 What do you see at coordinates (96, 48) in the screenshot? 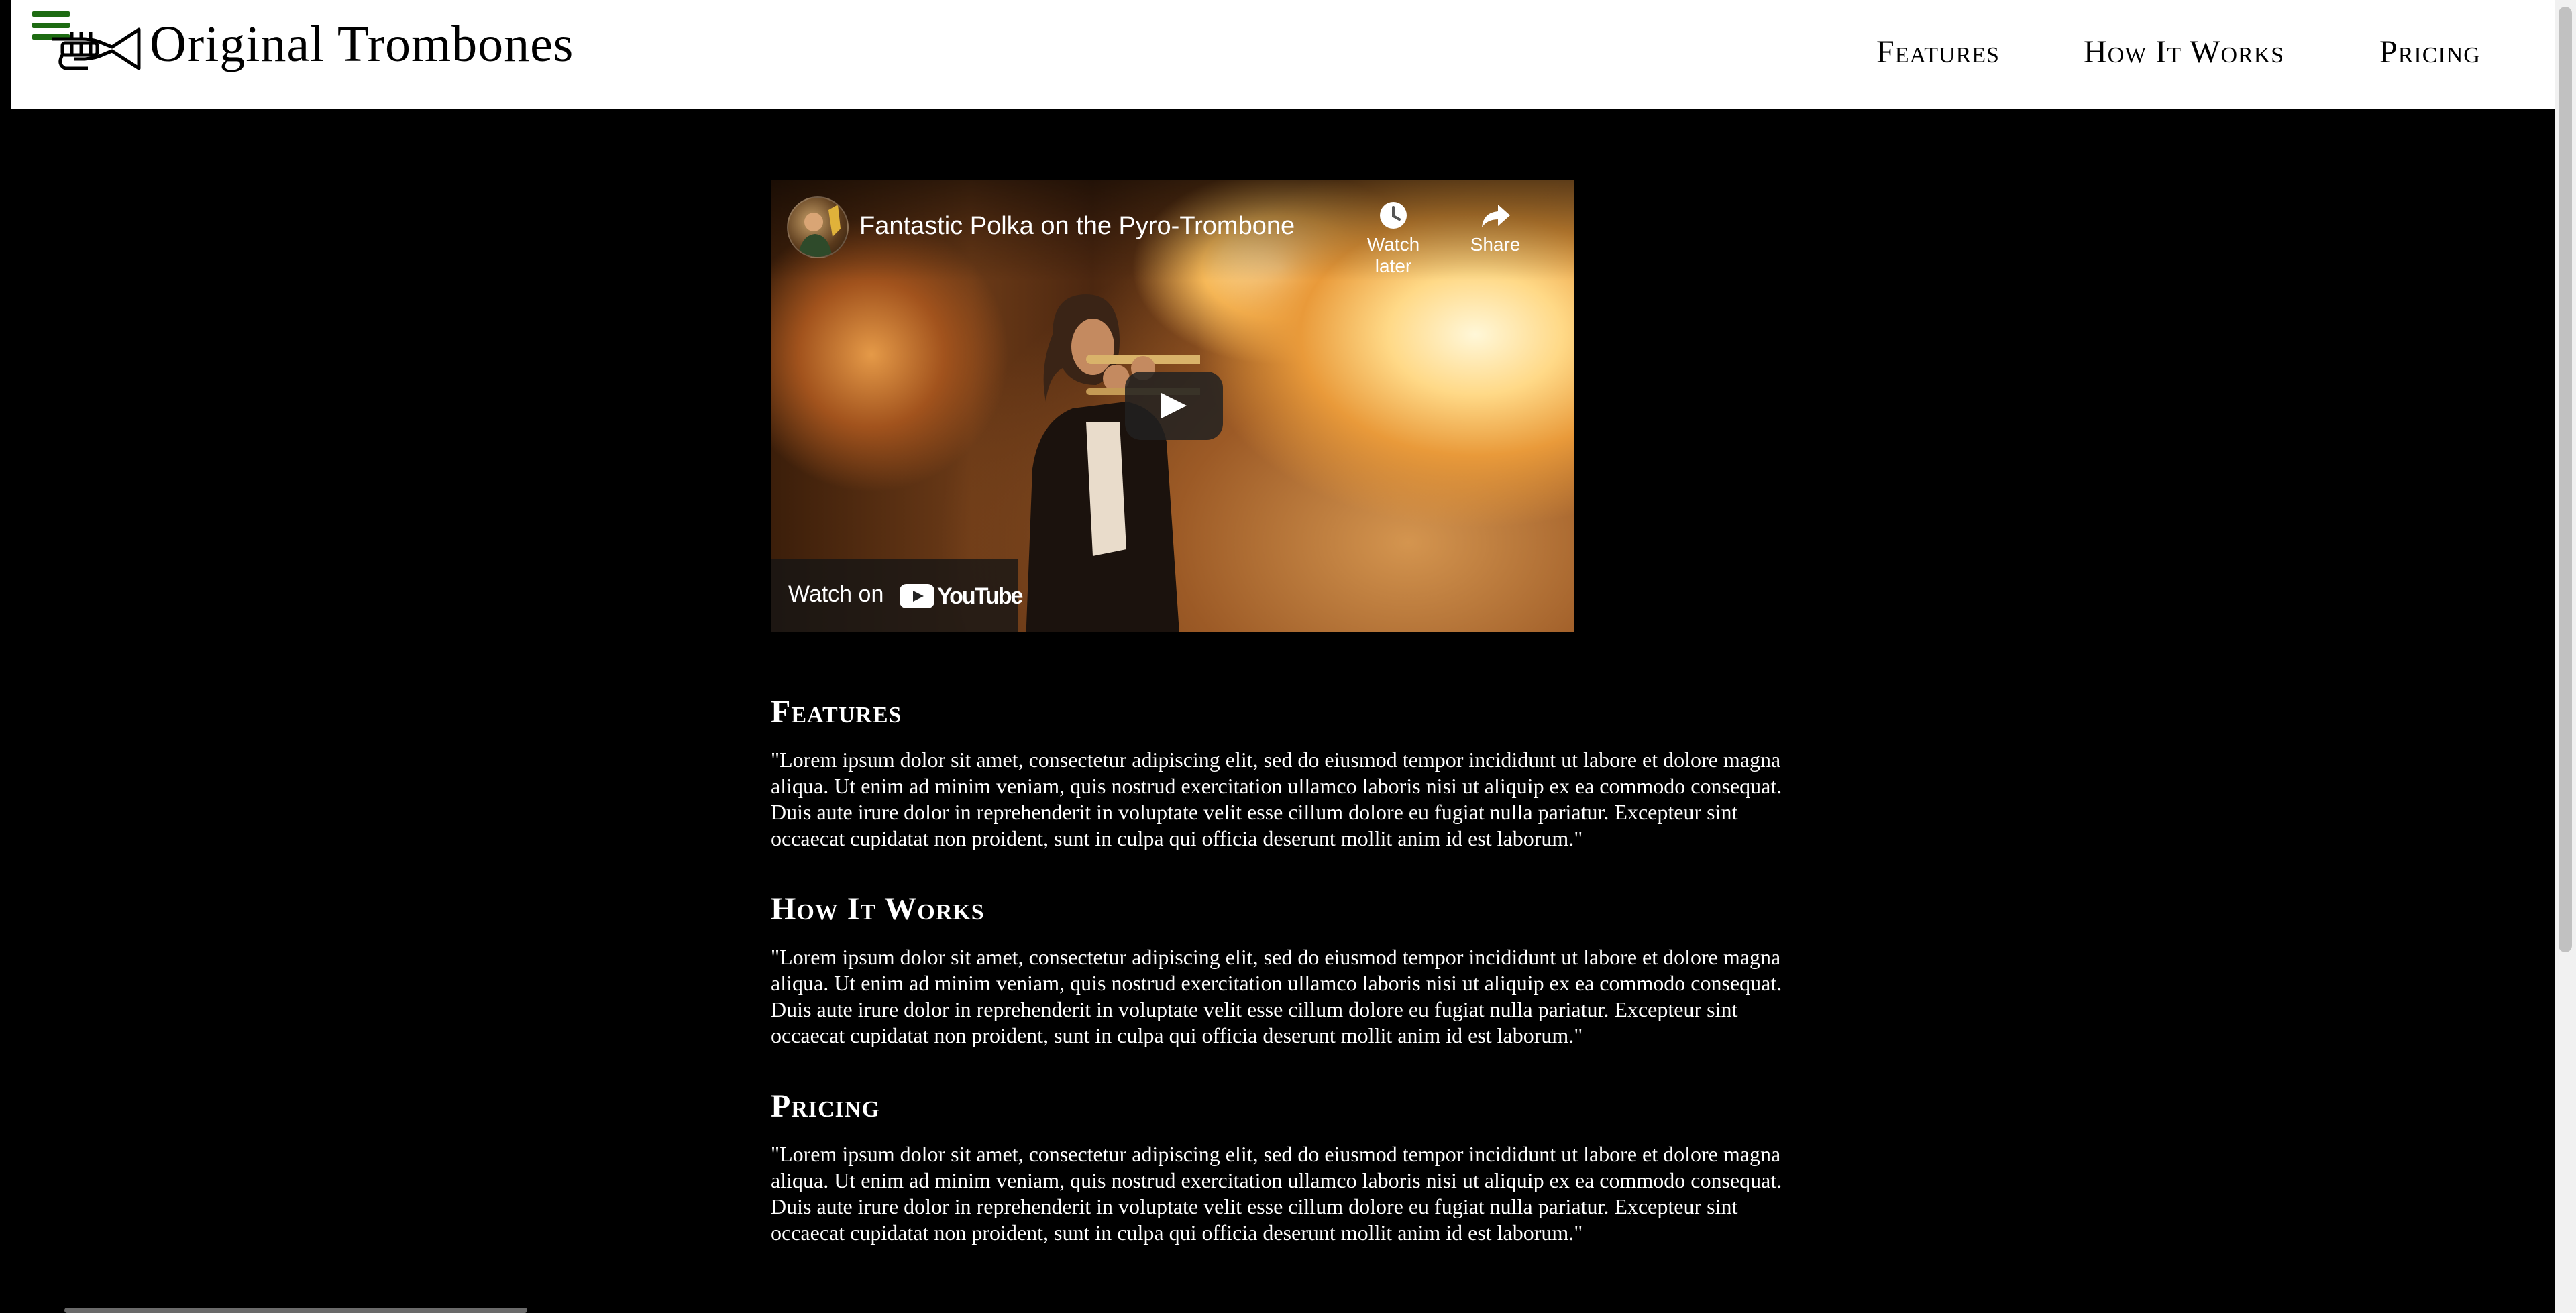
I see `trumpet-icon` at bounding box center [96, 48].